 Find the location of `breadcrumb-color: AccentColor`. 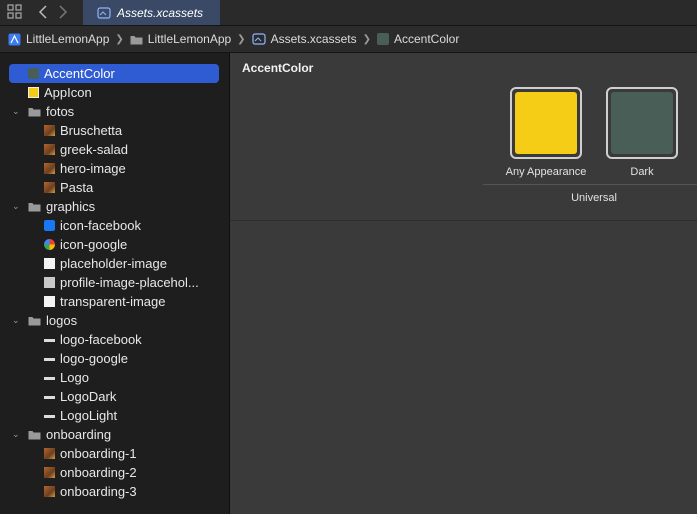

breadcrumb-color: AccentColor is located at coordinates (417, 39).